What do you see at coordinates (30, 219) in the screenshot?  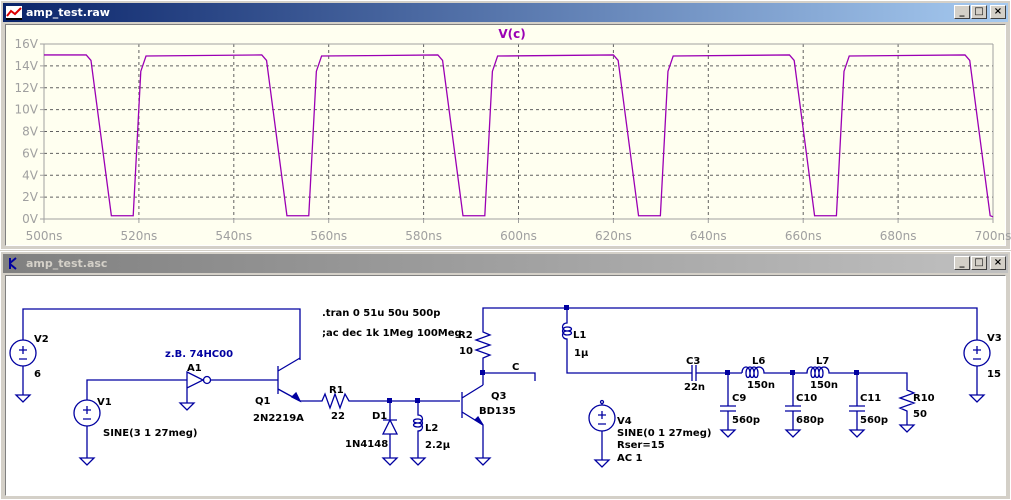 I see `y-tick-label: 0V` at bounding box center [30, 219].